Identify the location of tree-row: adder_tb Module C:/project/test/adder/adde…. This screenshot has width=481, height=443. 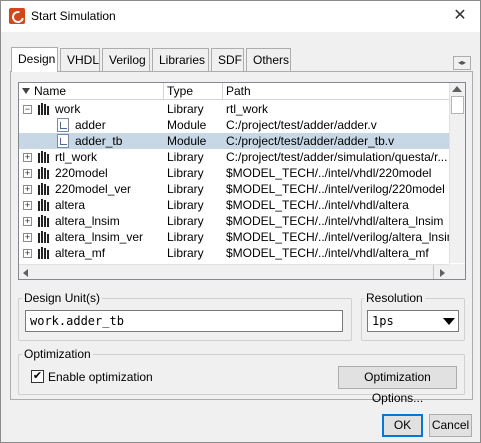
(234, 141).